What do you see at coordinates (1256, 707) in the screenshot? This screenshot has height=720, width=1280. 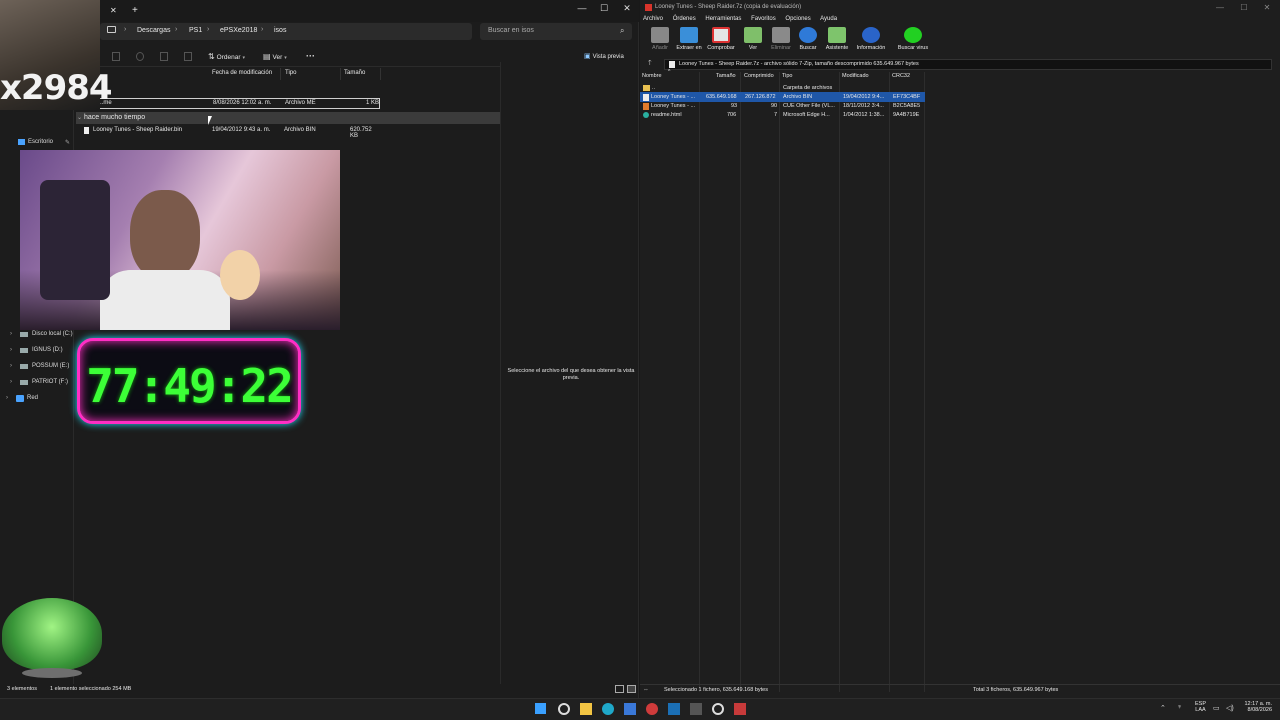 I see `clock: 12:17 a. m. 8/08/2026` at bounding box center [1256, 707].